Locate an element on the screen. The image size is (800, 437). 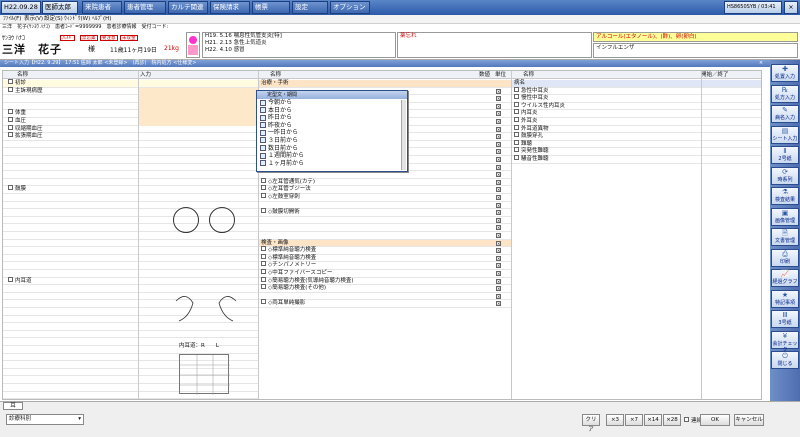
ledger-button: 帳票 is located at coordinates (271, 7).